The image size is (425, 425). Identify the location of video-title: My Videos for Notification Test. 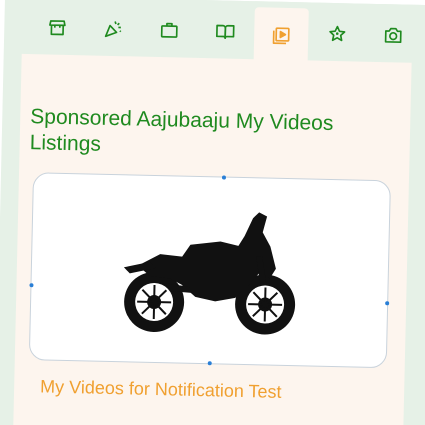
(161, 389).